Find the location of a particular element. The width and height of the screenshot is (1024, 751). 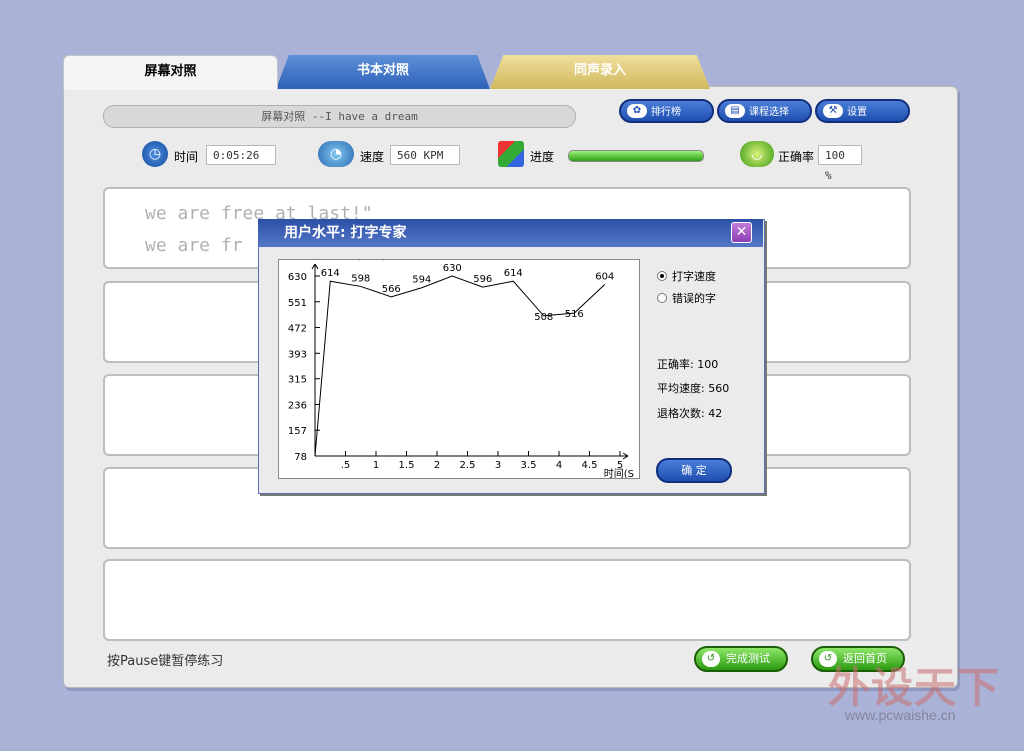

dialog-title: 用户水平: 打字专家 is located at coordinates (345, 233).